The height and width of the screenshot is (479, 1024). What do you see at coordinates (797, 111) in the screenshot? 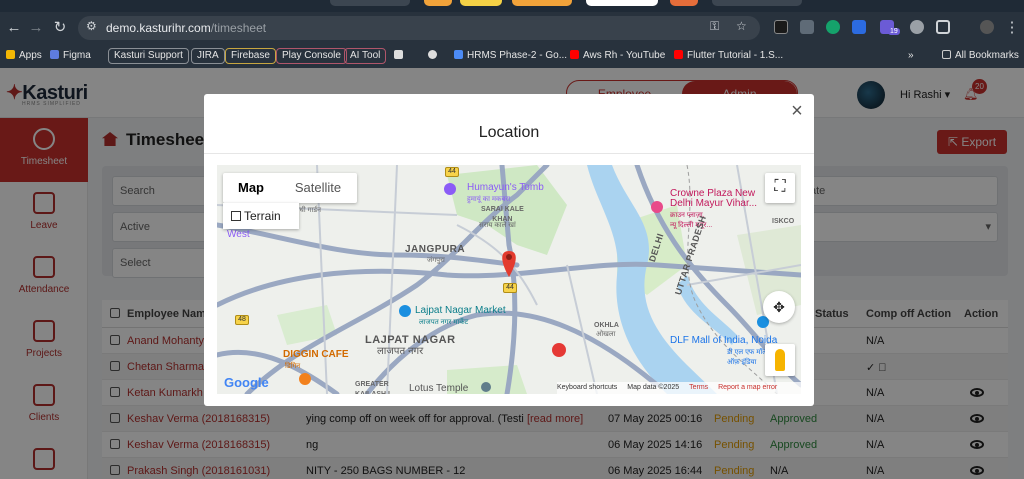
I see `close-icon: ×` at bounding box center [797, 111].